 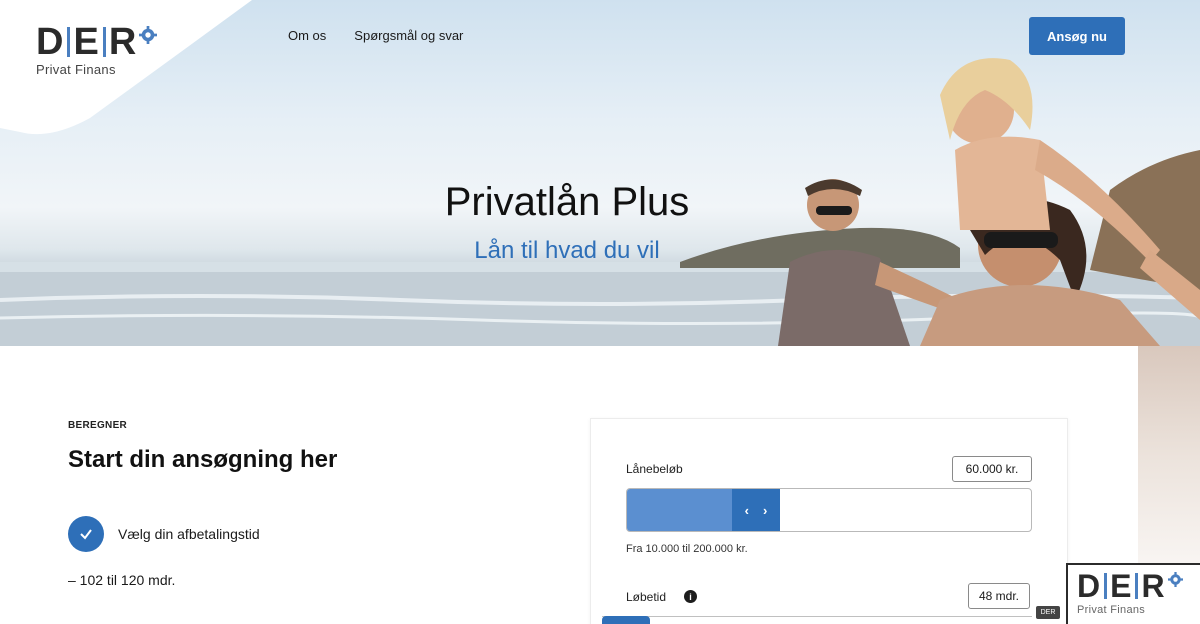 What do you see at coordinates (829, 510) in the screenshot?
I see `loan-amount-slider: ‹ ›` at bounding box center [829, 510].